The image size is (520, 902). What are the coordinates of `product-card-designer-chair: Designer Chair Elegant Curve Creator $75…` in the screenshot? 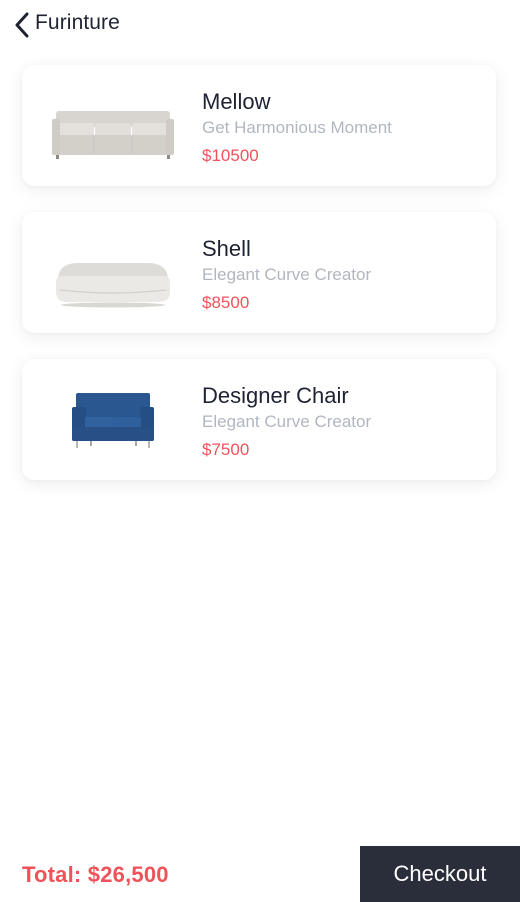 It's located at (259, 419).